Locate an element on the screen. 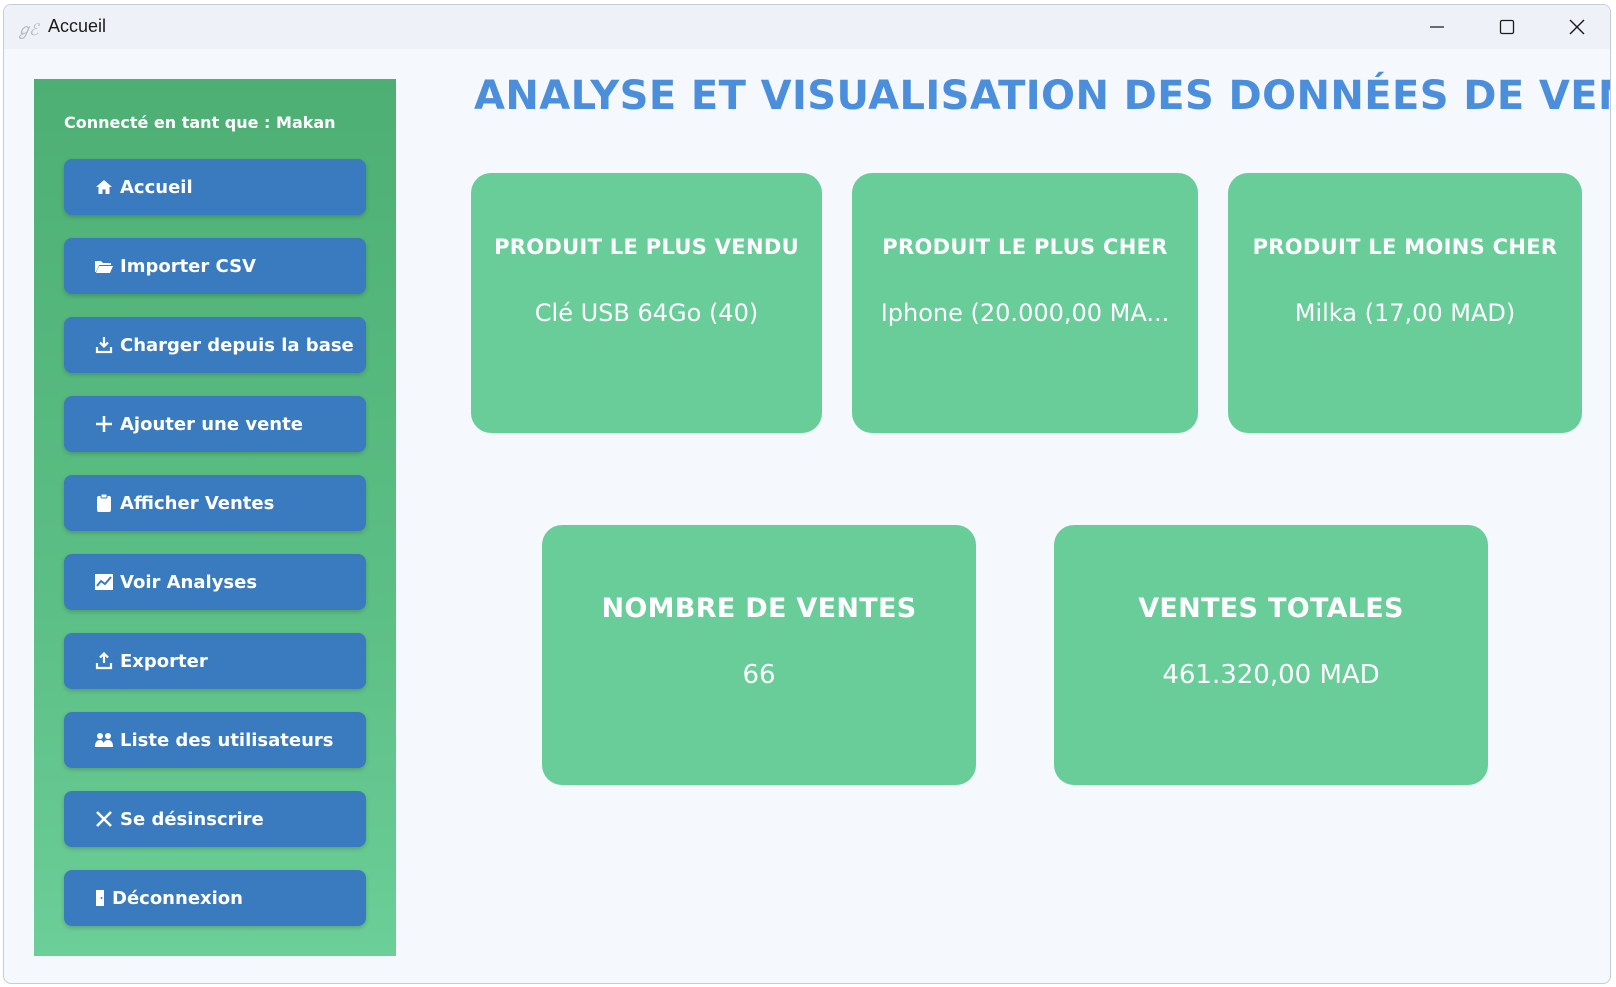 The image size is (1616, 987). door-icon is located at coordinates (100, 898).